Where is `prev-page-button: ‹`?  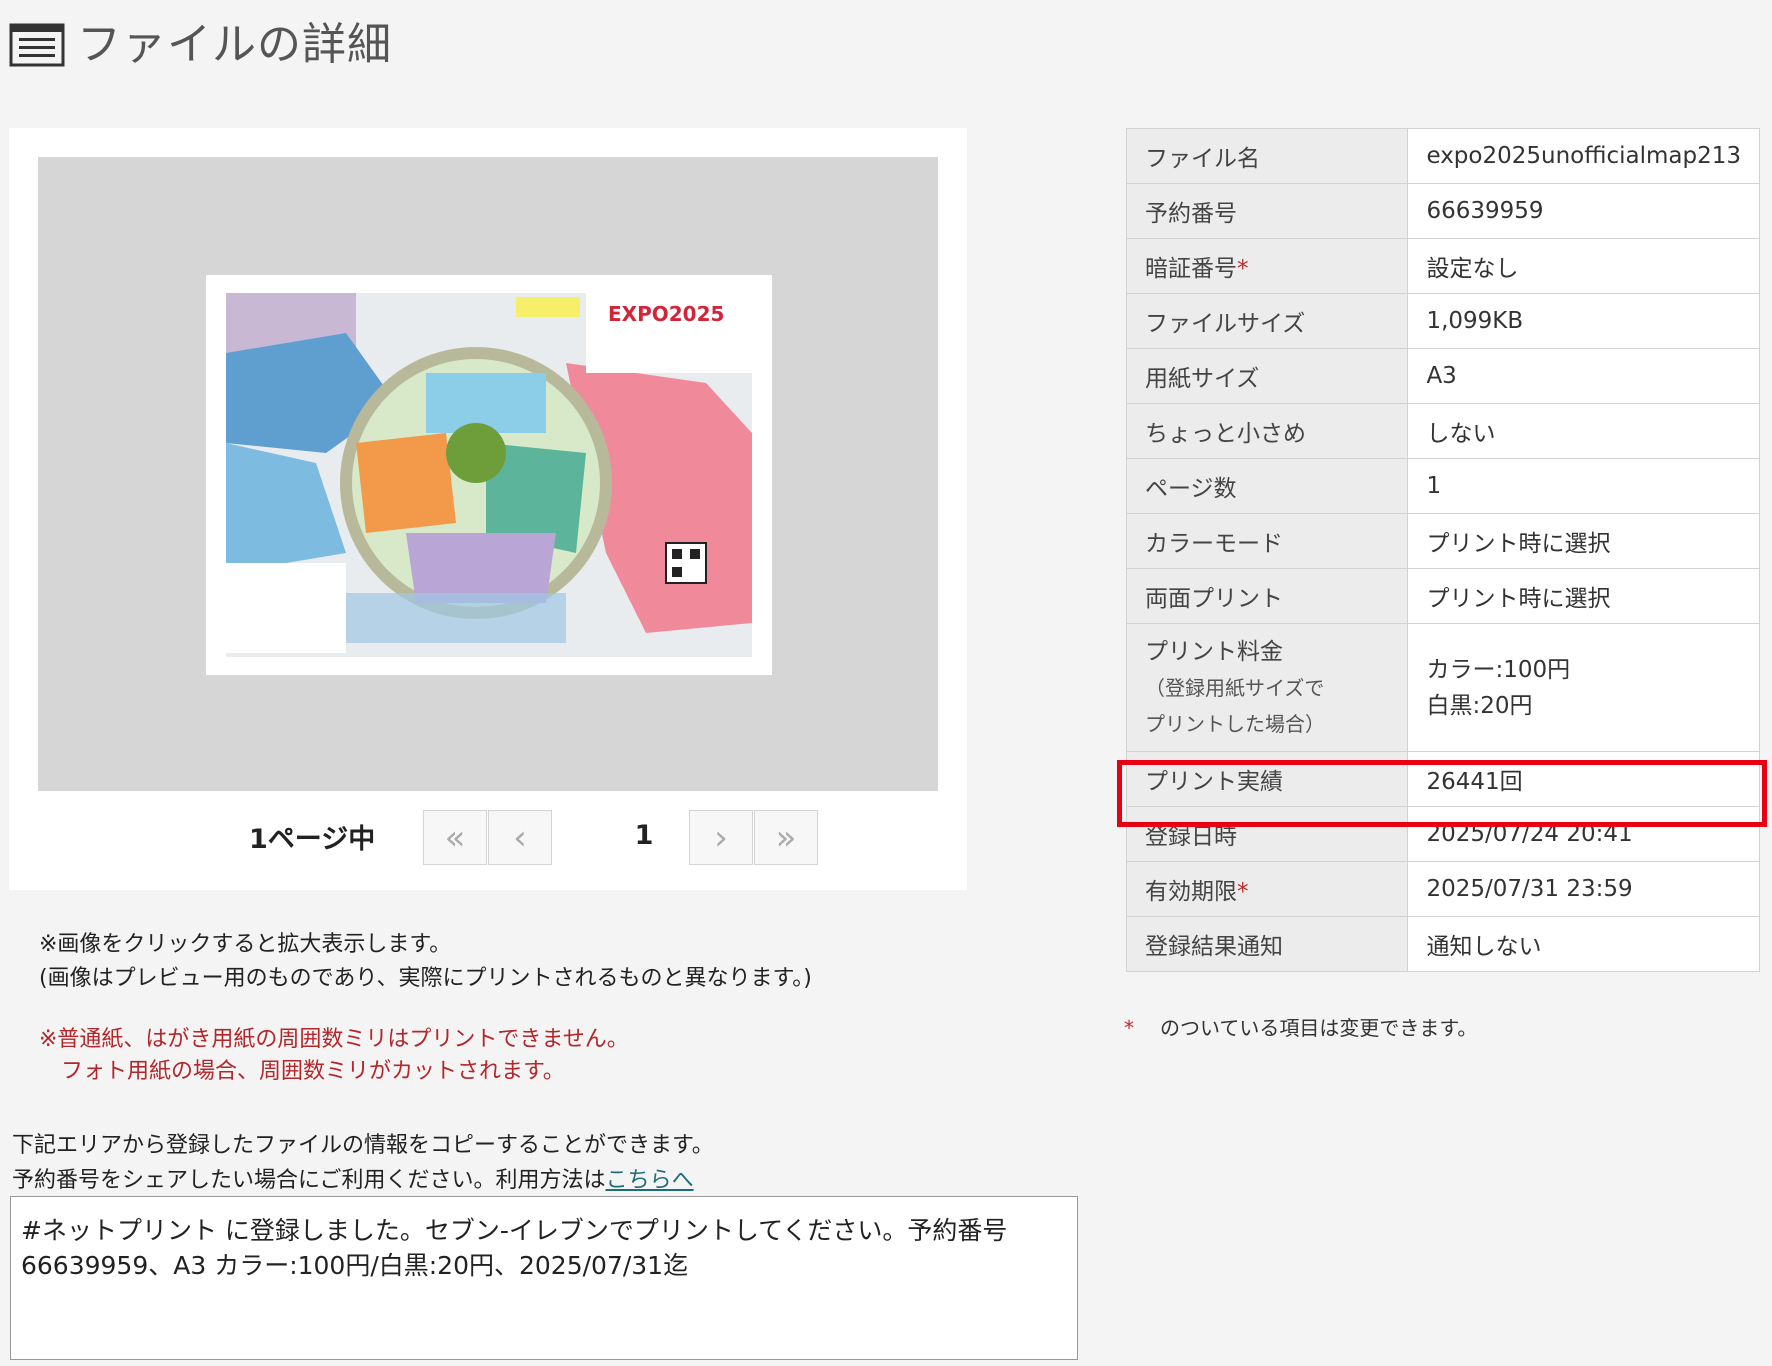 prev-page-button: ‹ is located at coordinates (520, 837).